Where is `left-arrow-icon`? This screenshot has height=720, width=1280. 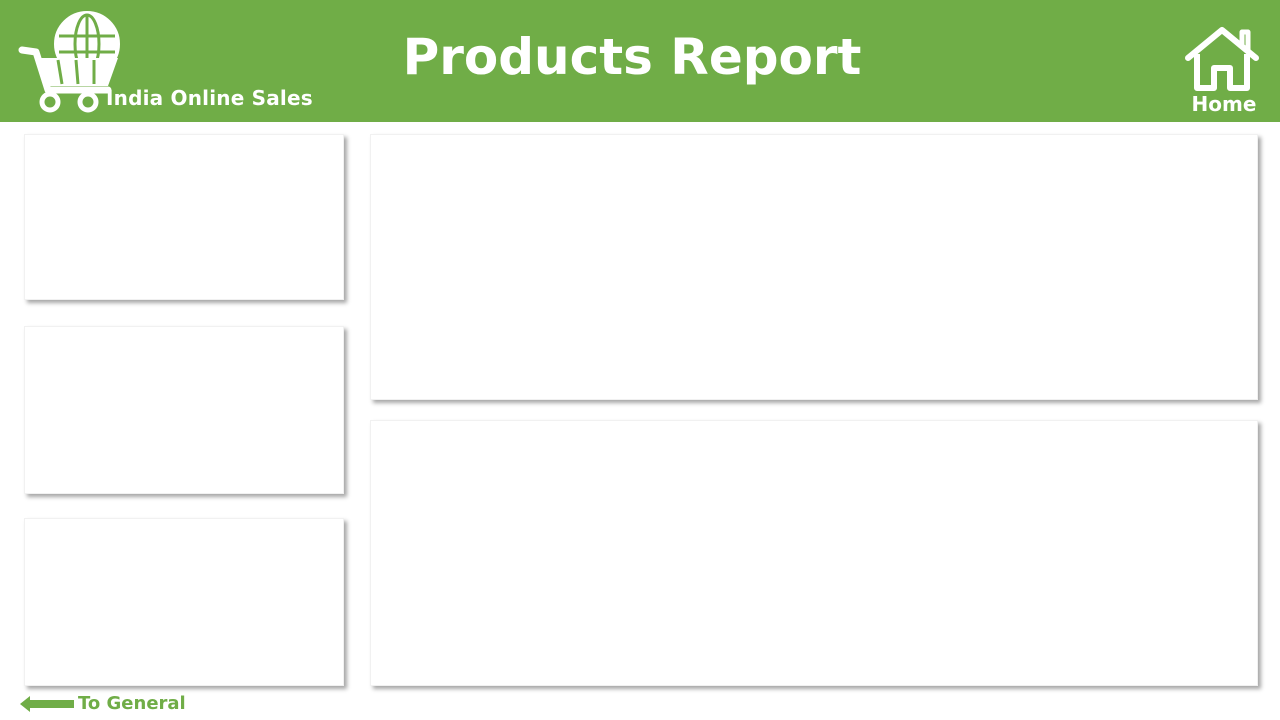 left-arrow-icon is located at coordinates (48, 704).